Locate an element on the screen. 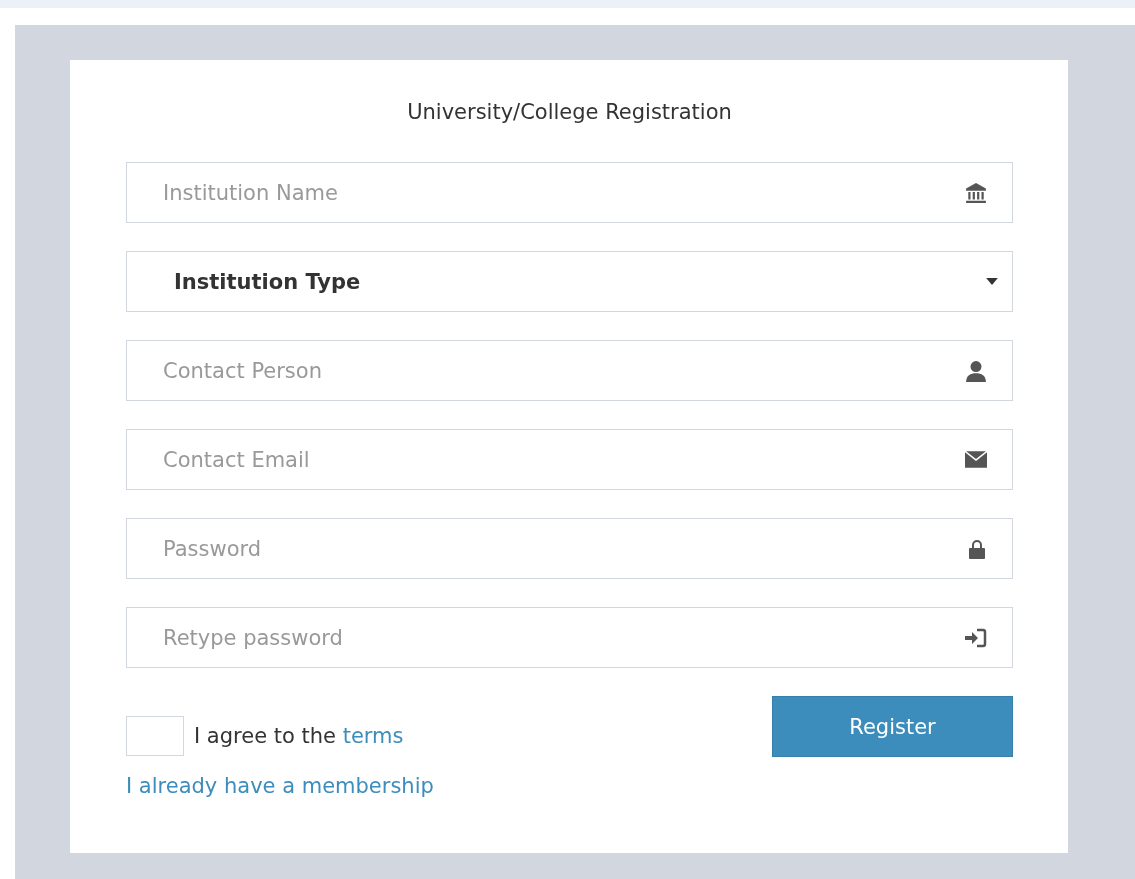 This screenshot has width=1135, height=879. input-field: Password is located at coordinates (569, 548).